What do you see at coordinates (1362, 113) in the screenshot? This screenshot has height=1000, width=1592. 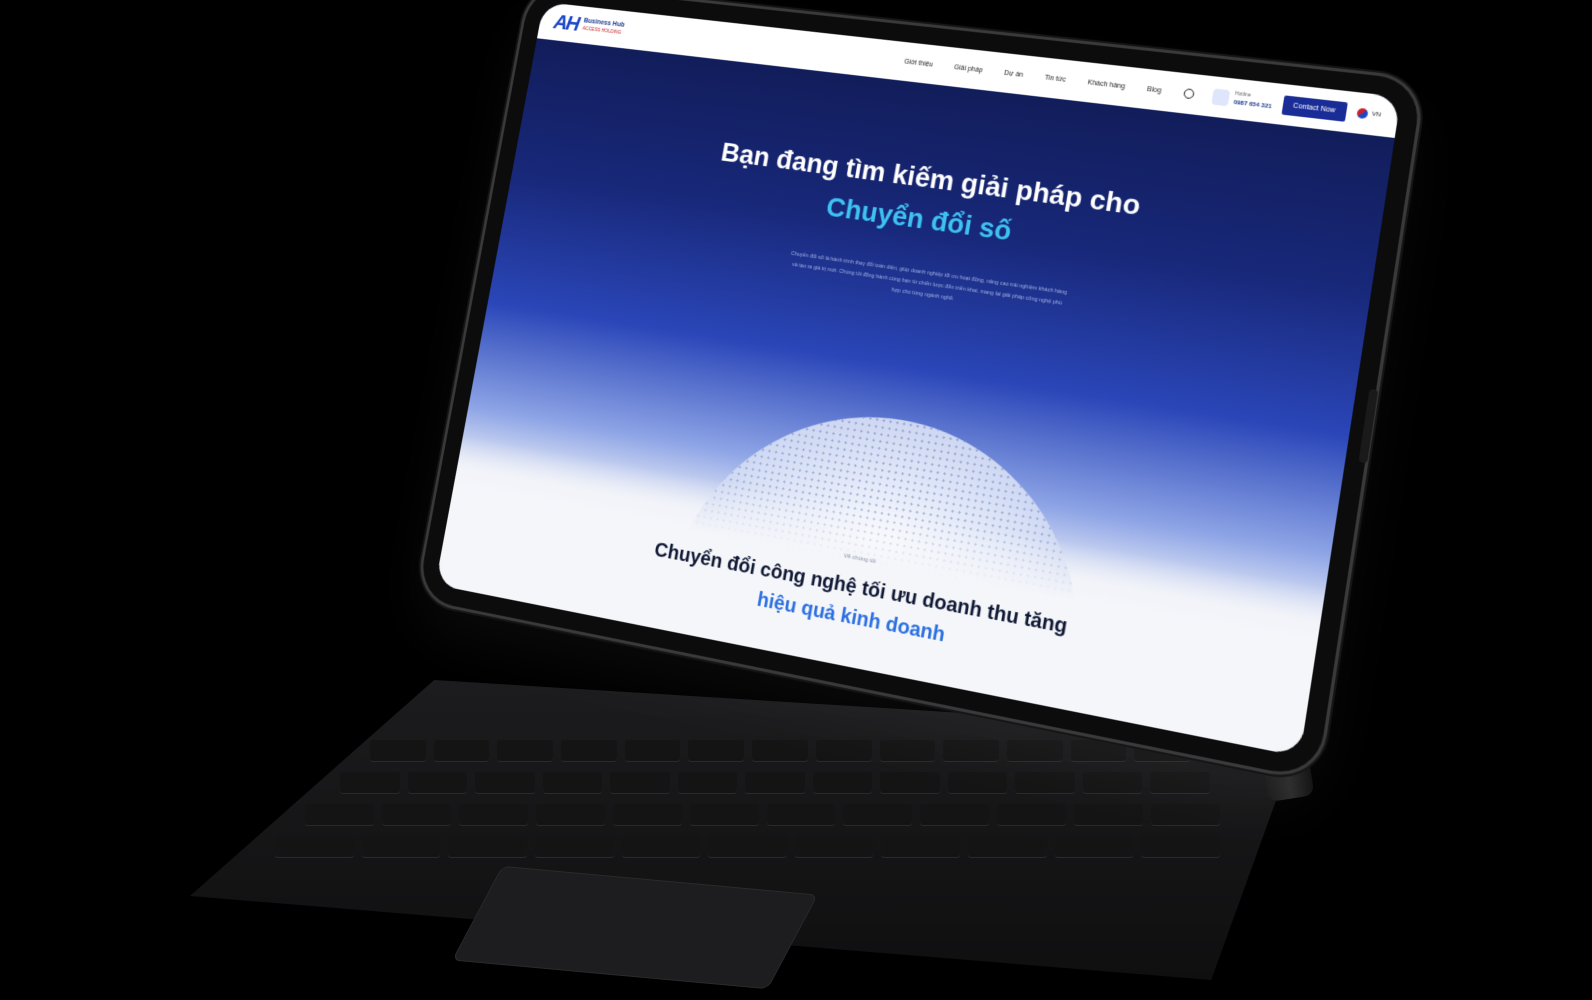 I see `flag-icon` at bounding box center [1362, 113].